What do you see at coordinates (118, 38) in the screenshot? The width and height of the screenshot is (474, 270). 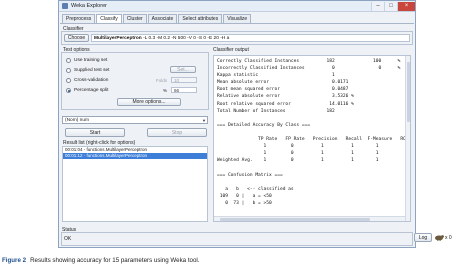 I see `classifier-name: MultilayerPerceptron` at bounding box center [118, 38].